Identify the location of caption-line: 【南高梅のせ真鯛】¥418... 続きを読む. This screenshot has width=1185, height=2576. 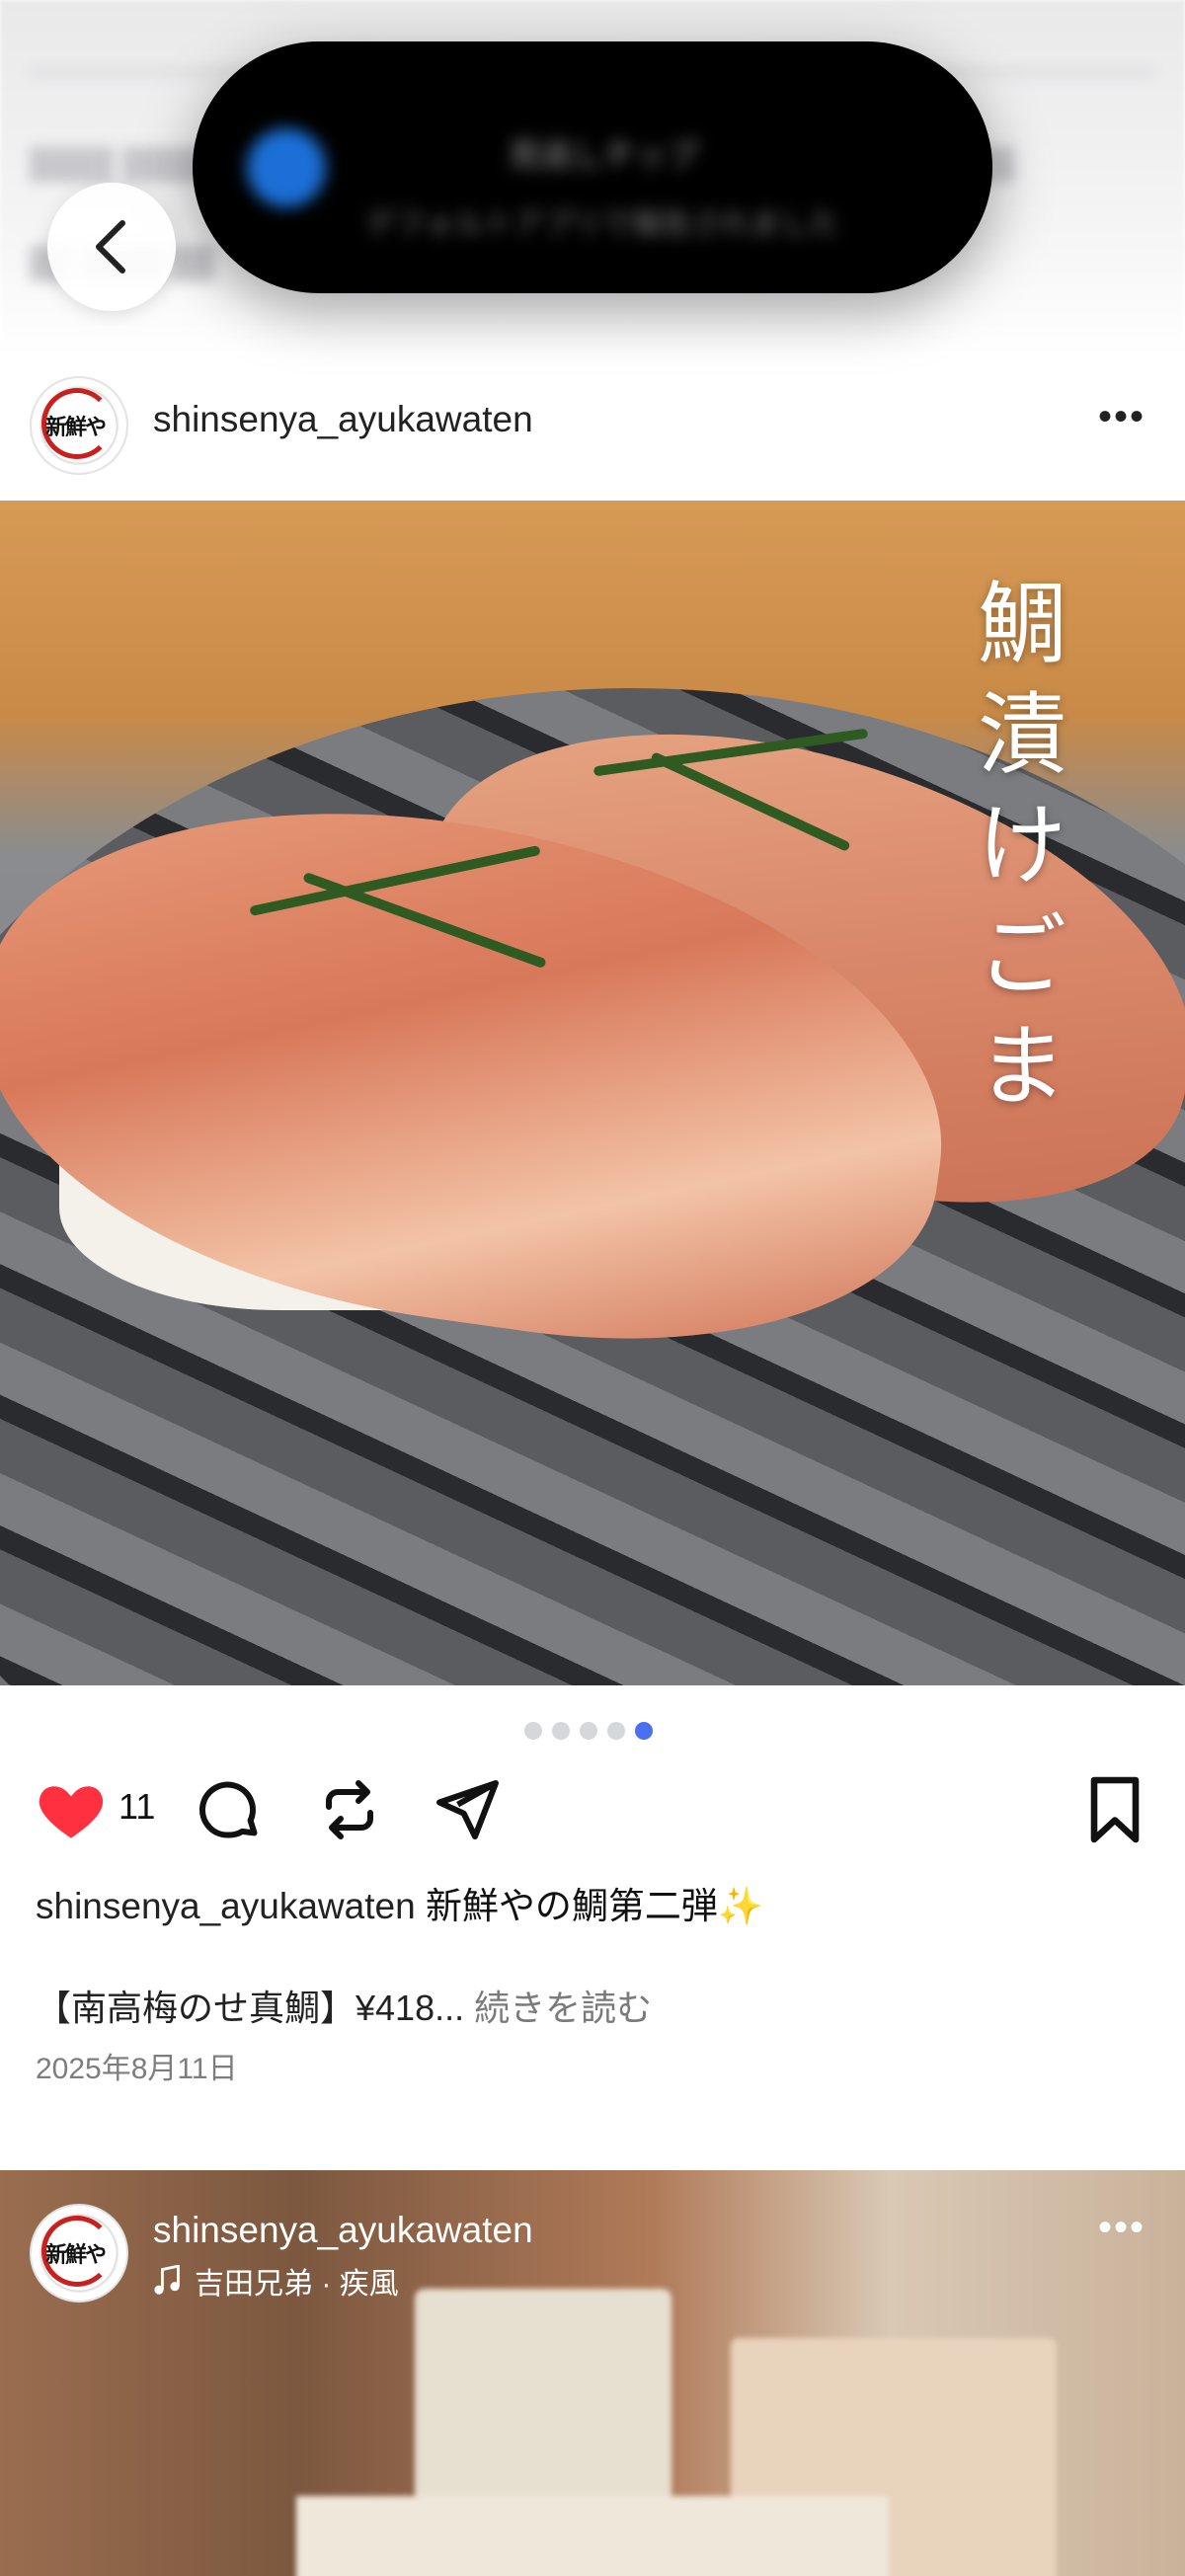
(344, 2005).